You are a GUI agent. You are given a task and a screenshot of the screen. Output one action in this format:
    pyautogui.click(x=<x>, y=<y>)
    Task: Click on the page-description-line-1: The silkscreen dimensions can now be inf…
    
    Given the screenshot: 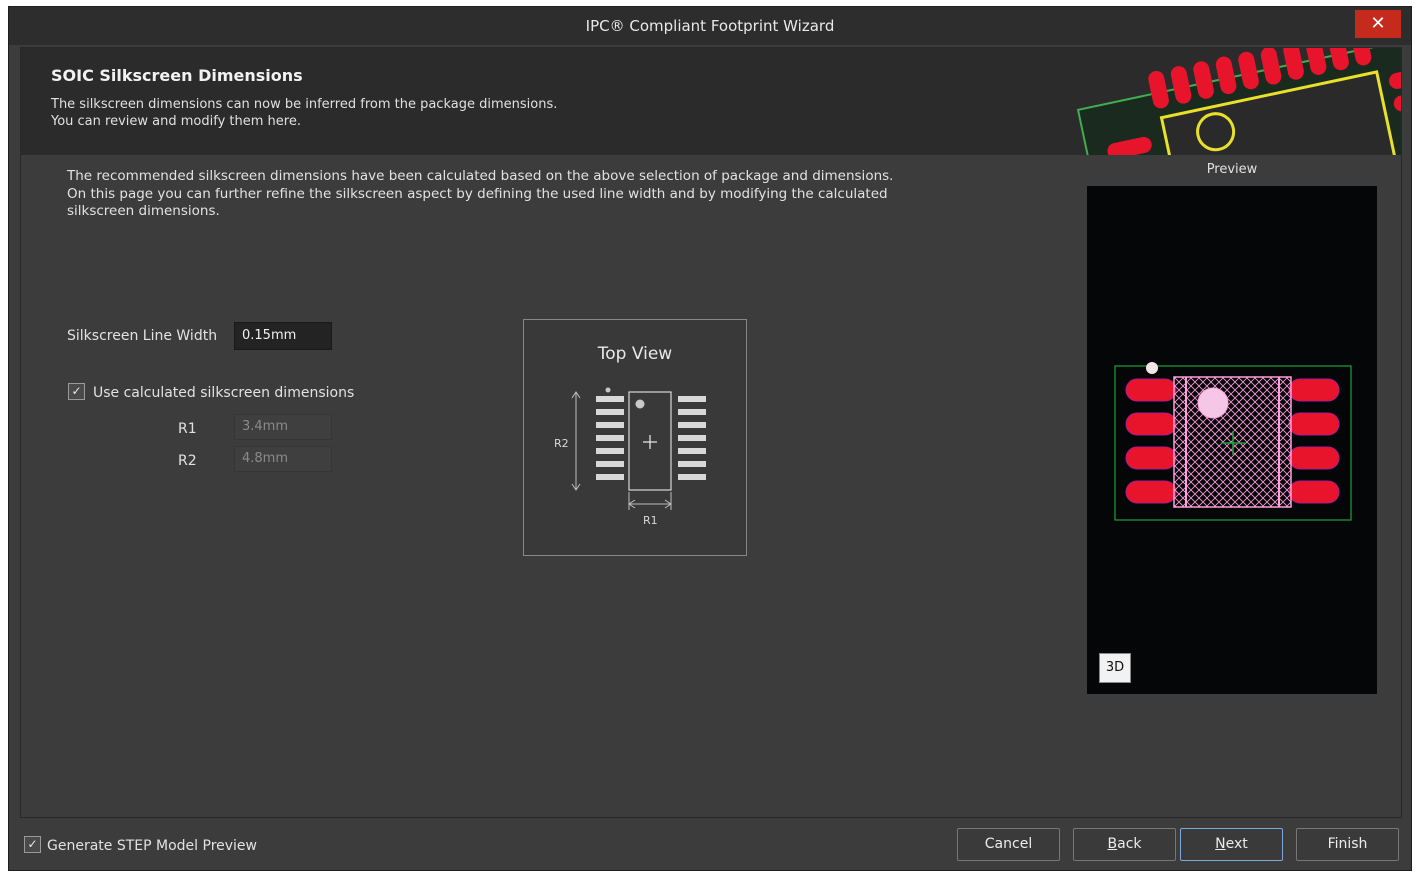 What is the action you would take?
    pyautogui.click(x=304, y=104)
    